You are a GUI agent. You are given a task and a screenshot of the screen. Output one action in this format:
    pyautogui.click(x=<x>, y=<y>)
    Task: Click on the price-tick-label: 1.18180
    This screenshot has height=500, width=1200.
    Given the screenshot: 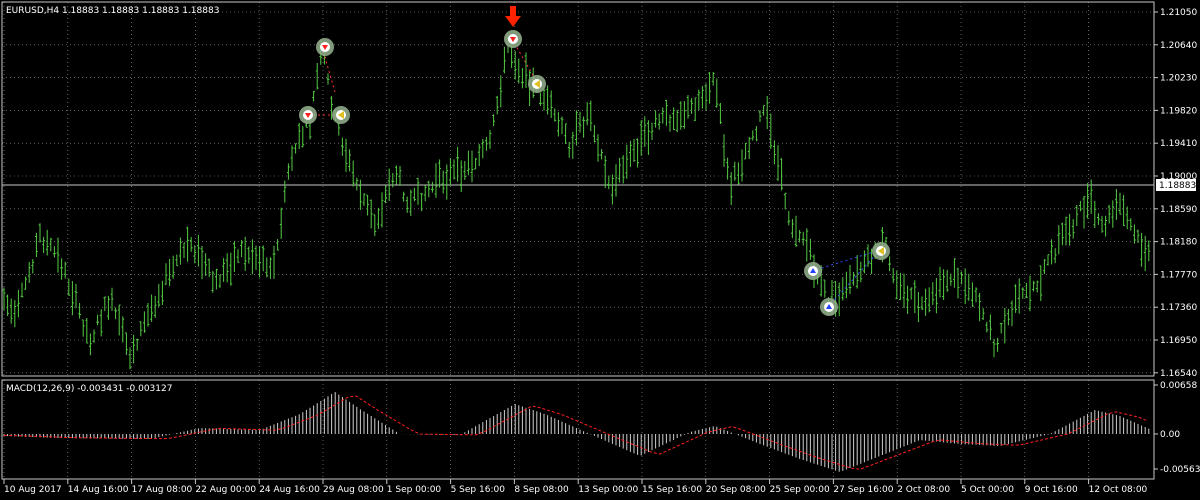 What is the action you would take?
    pyautogui.click(x=1178, y=243)
    